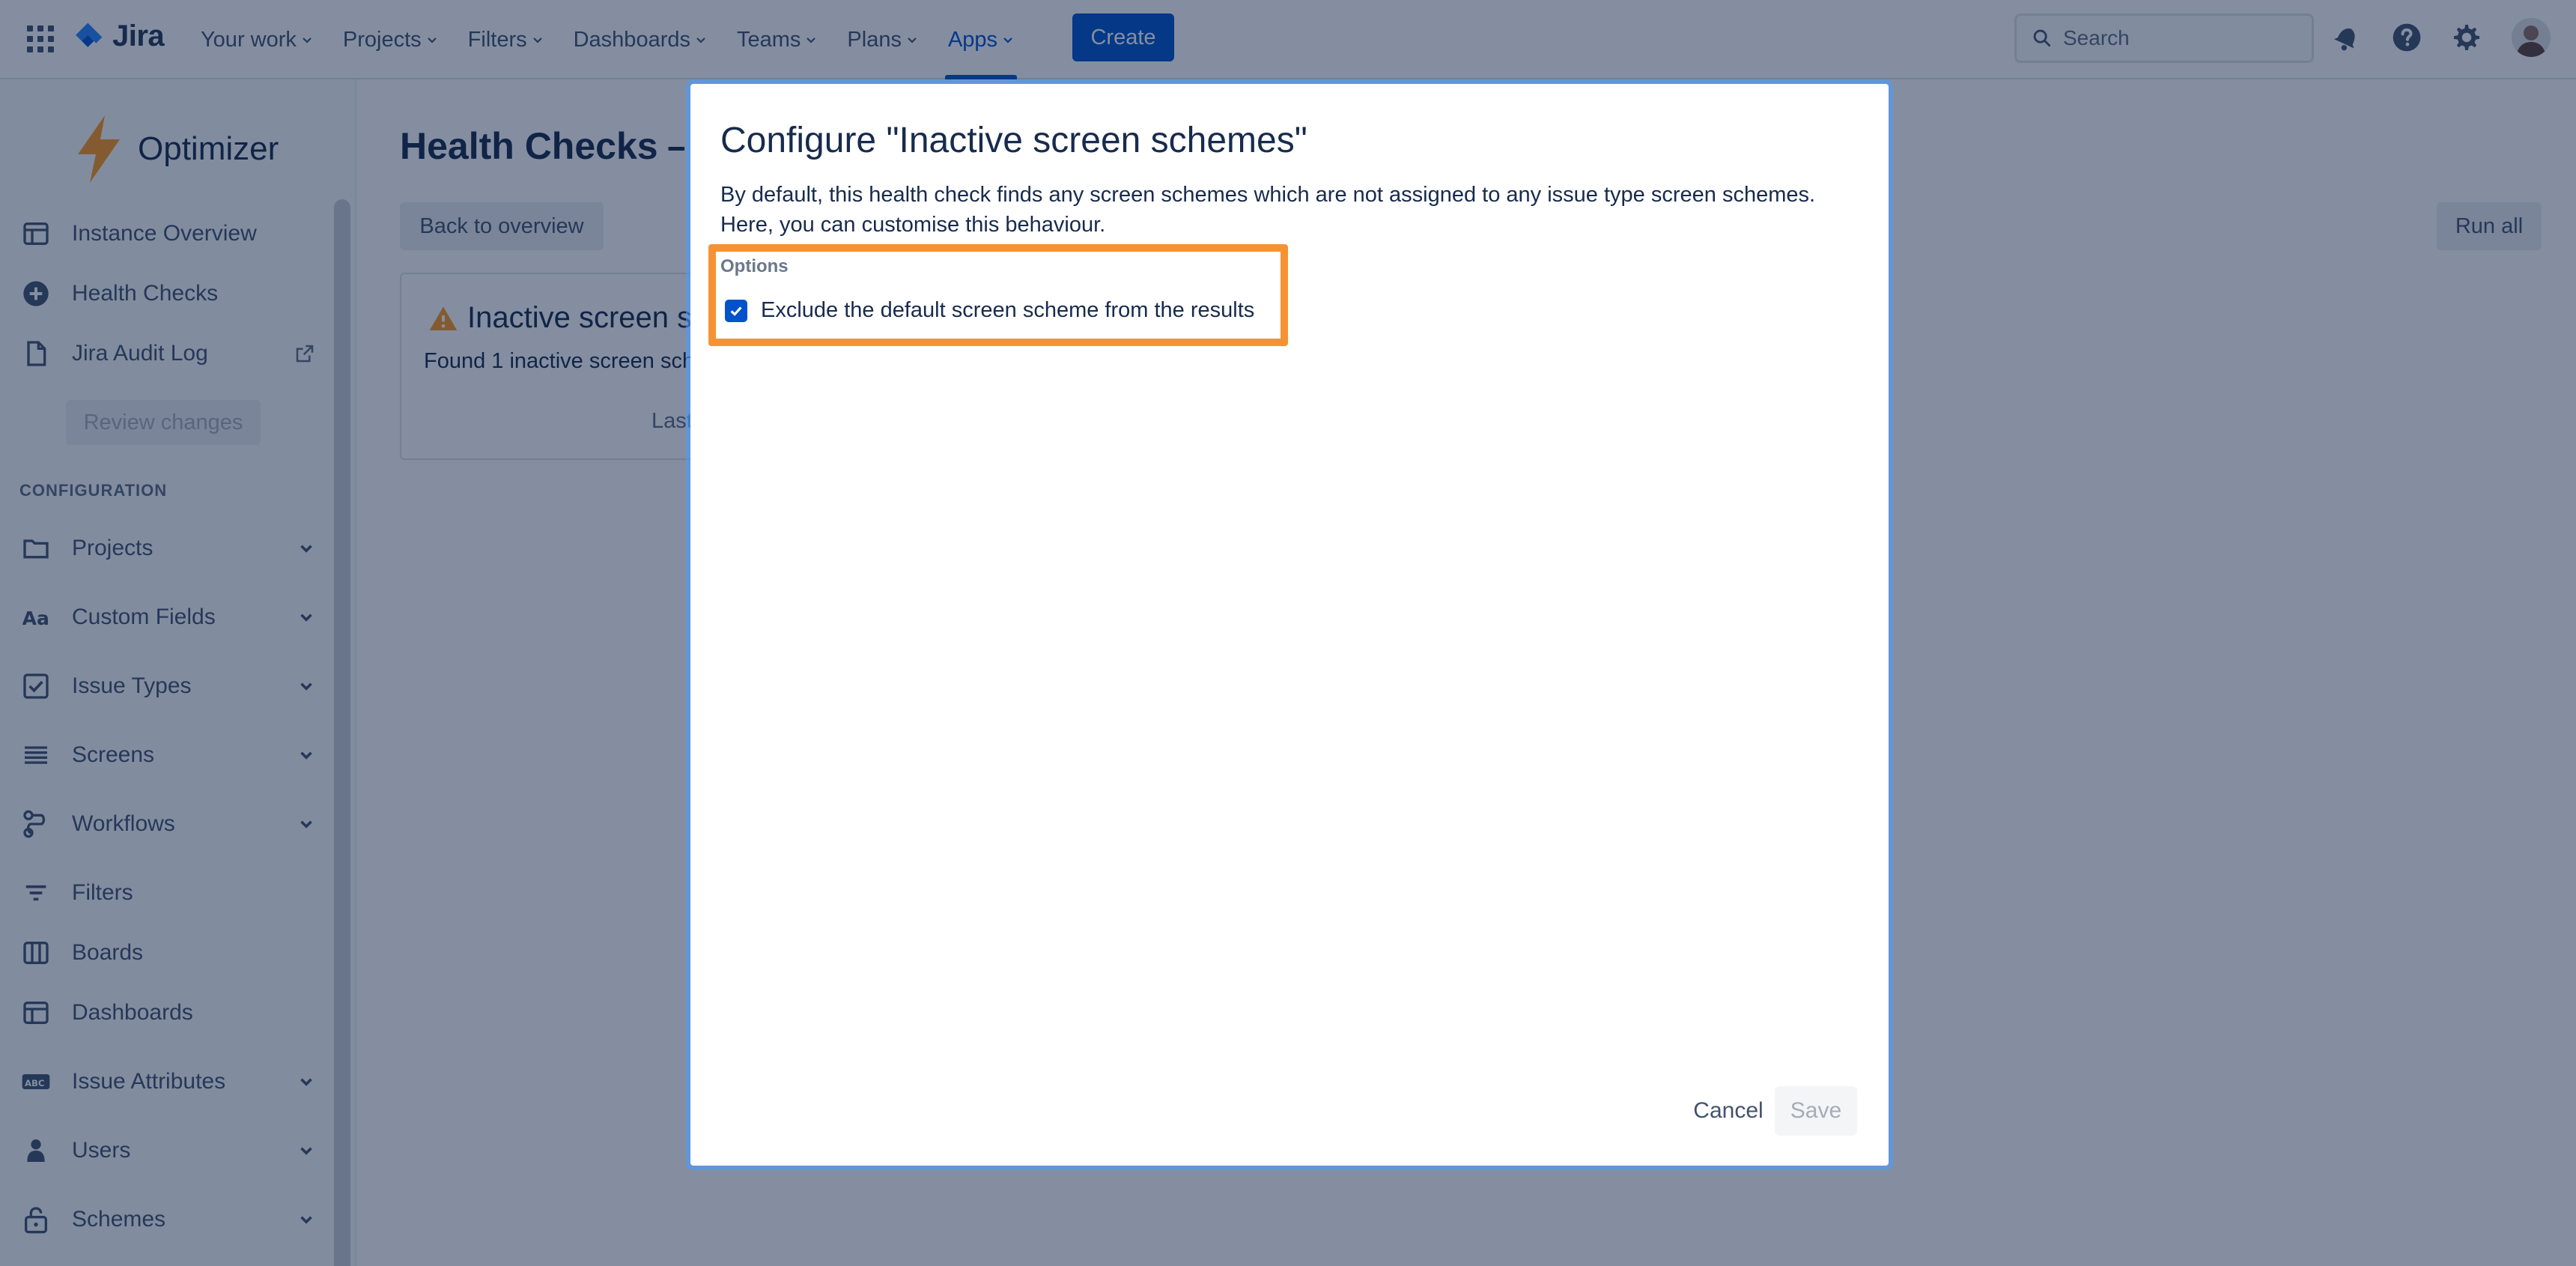  What do you see at coordinates (1816, 1111) in the screenshot?
I see `save-button: Save` at bounding box center [1816, 1111].